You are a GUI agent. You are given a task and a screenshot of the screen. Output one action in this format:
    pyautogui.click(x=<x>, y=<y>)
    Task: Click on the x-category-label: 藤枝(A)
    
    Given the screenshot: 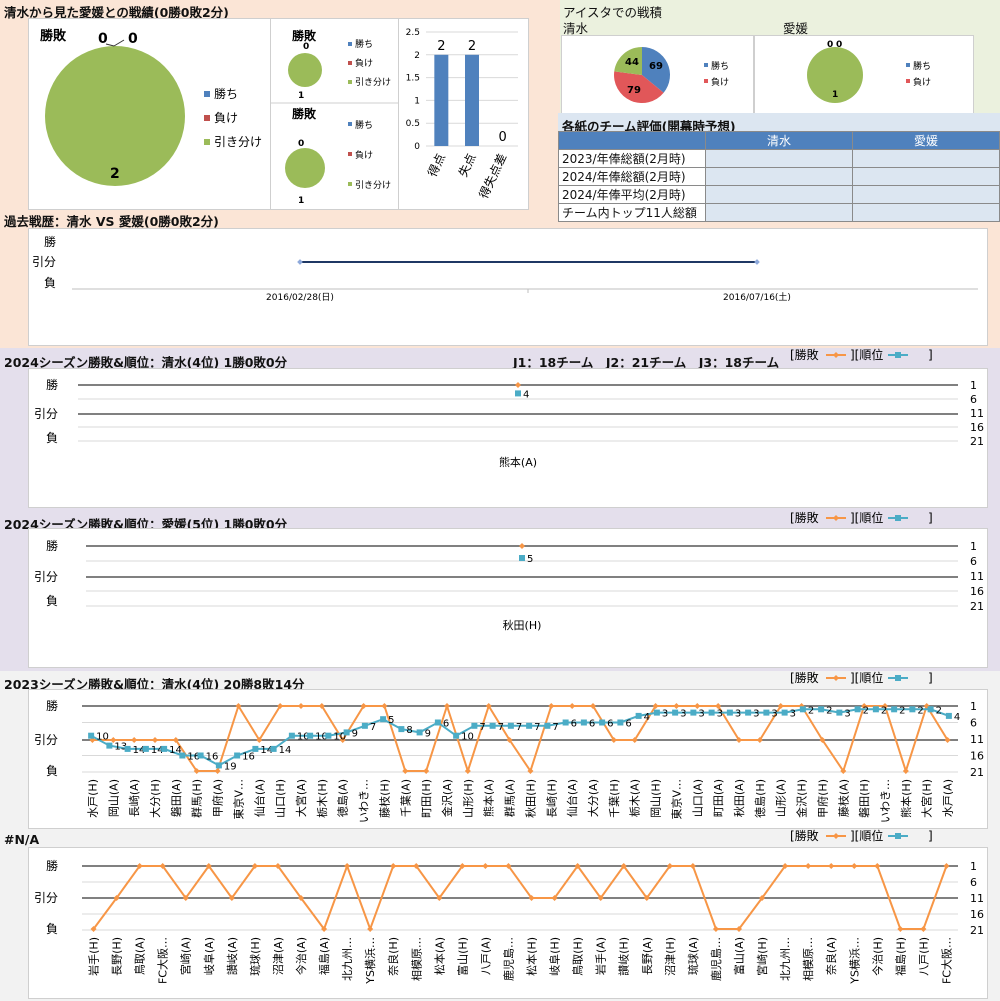 What is the action you would take?
    pyautogui.click(x=843, y=798)
    